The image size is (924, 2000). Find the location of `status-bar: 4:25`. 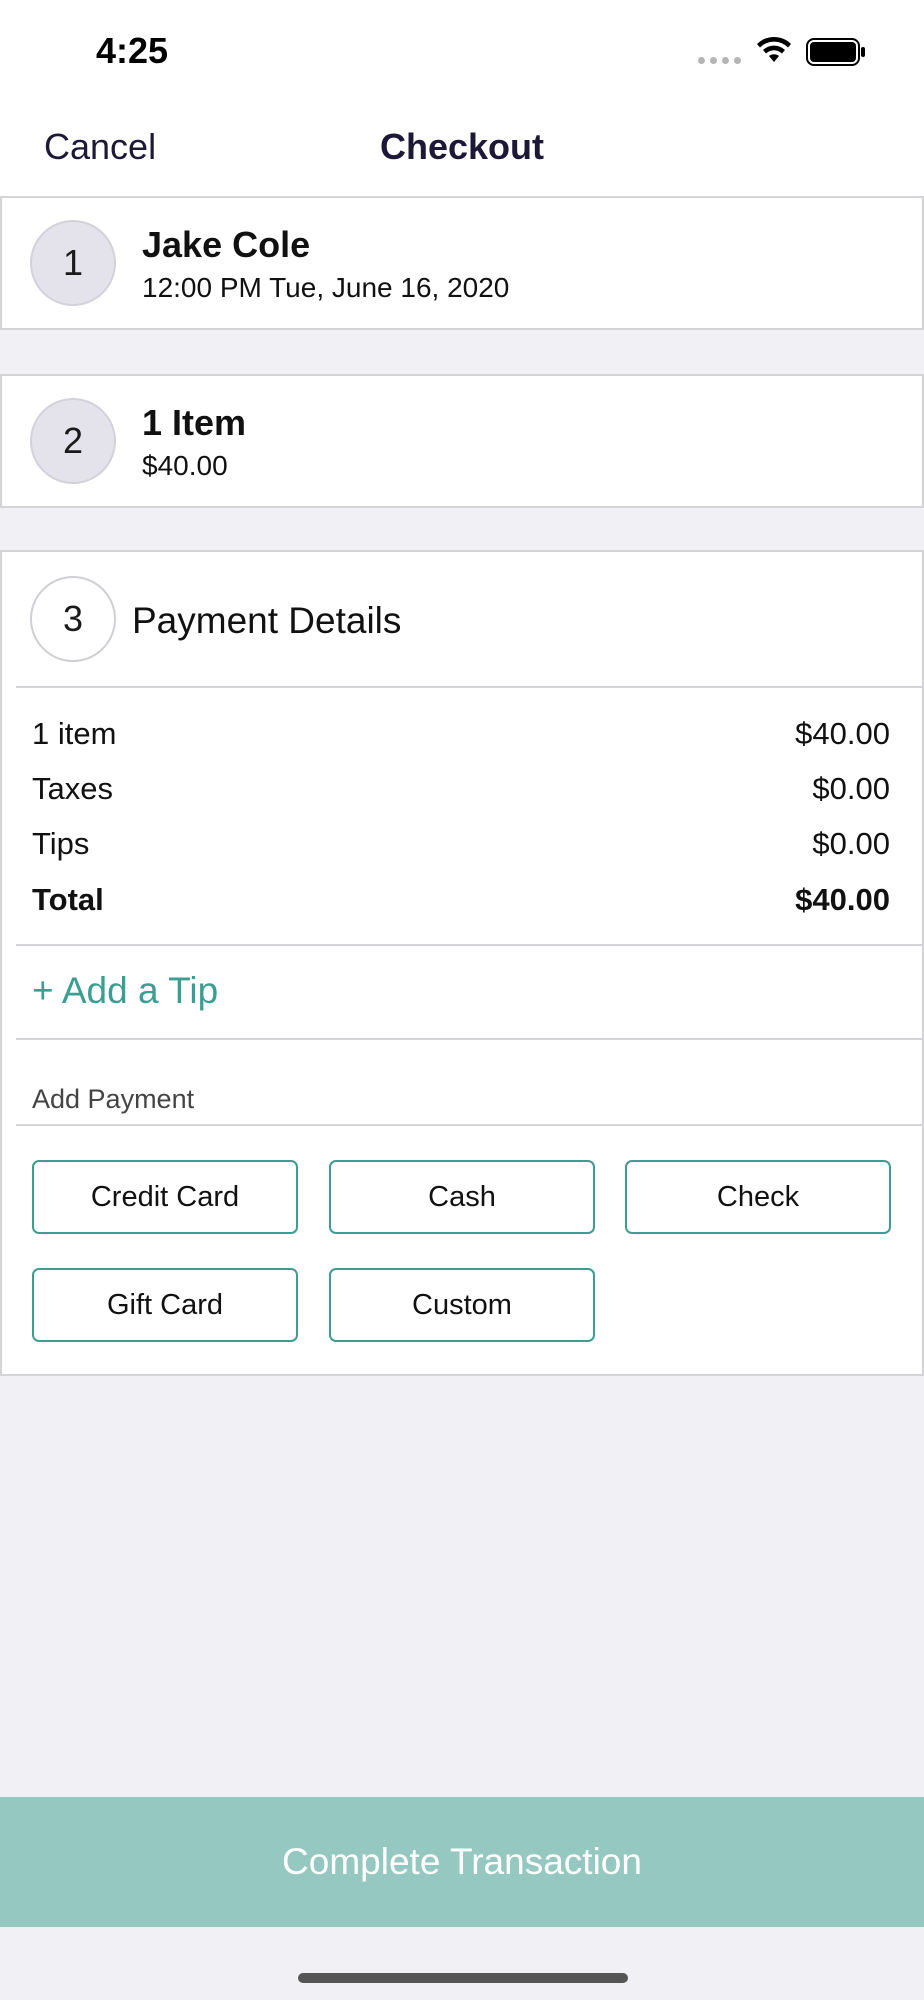

status-bar: 4:25 is located at coordinates (462, 50).